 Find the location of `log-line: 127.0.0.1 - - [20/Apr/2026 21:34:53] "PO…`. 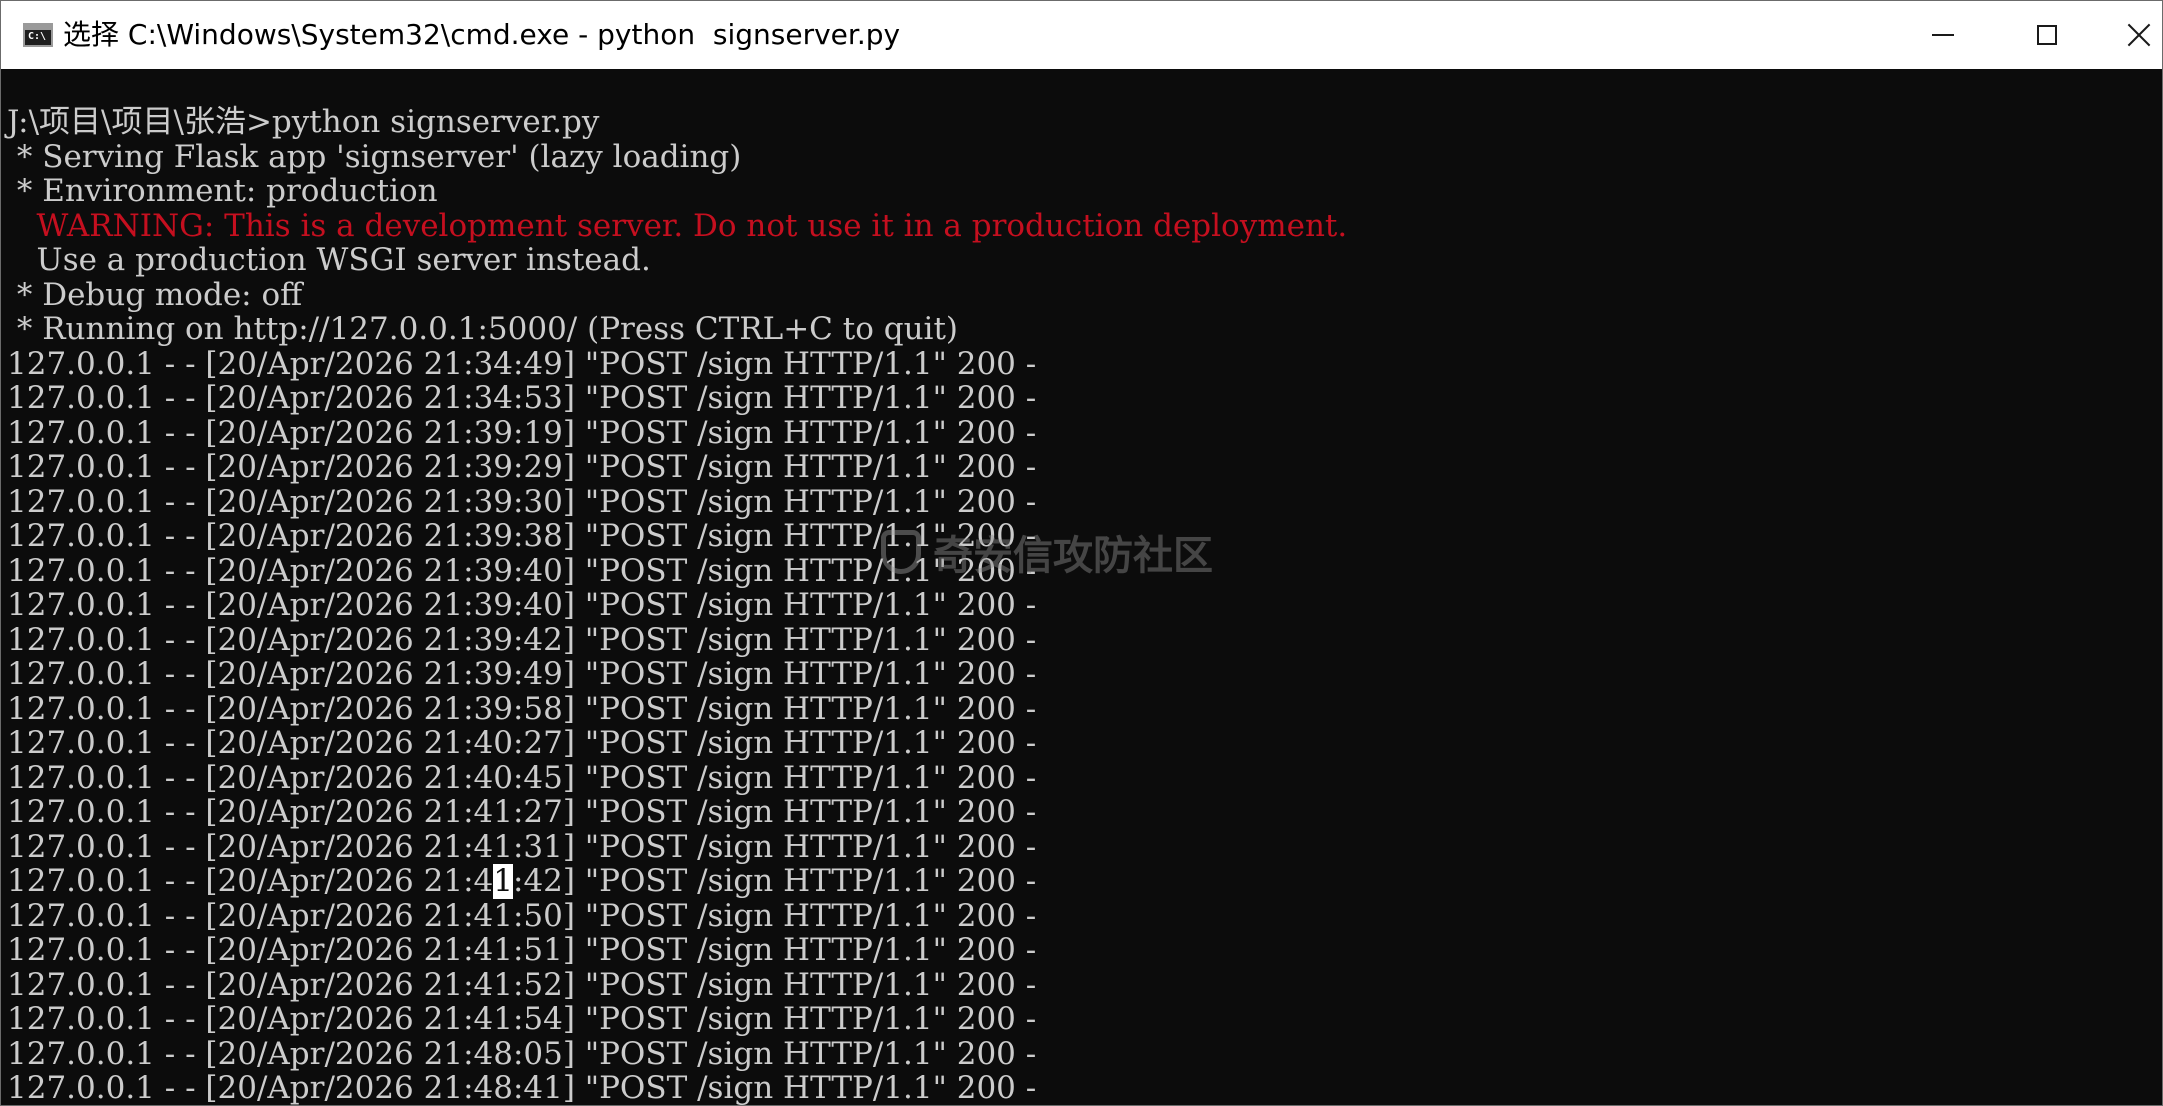

log-line: 127.0.0.1 - - [20/Apr/2026 21:34:53] "PO… is located at coordinates (522, 398).